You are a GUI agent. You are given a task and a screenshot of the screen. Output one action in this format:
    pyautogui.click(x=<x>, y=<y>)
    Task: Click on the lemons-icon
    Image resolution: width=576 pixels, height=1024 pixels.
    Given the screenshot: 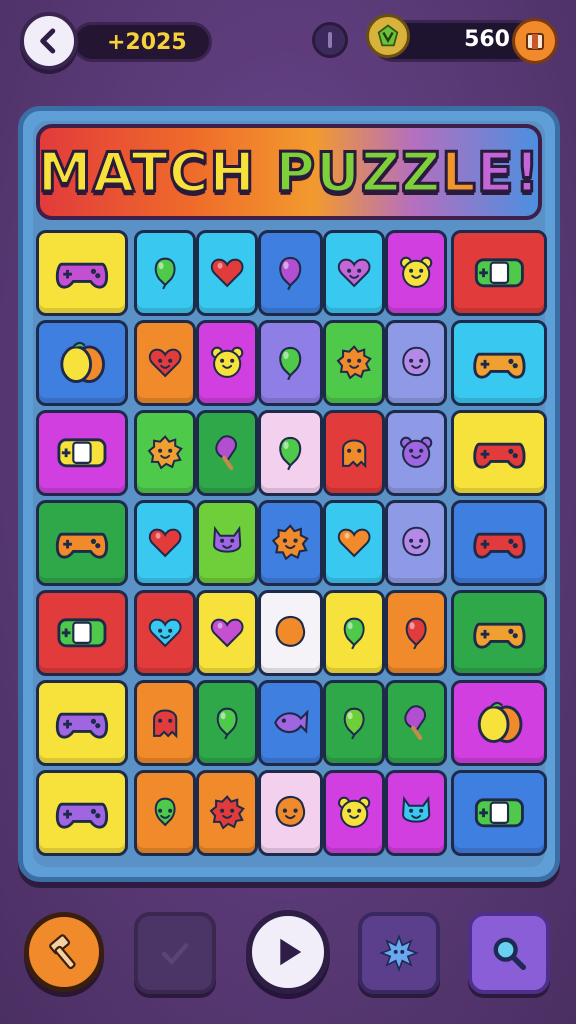 What is the action you would take?
    pyautogui.click(x=500, y=723)
    